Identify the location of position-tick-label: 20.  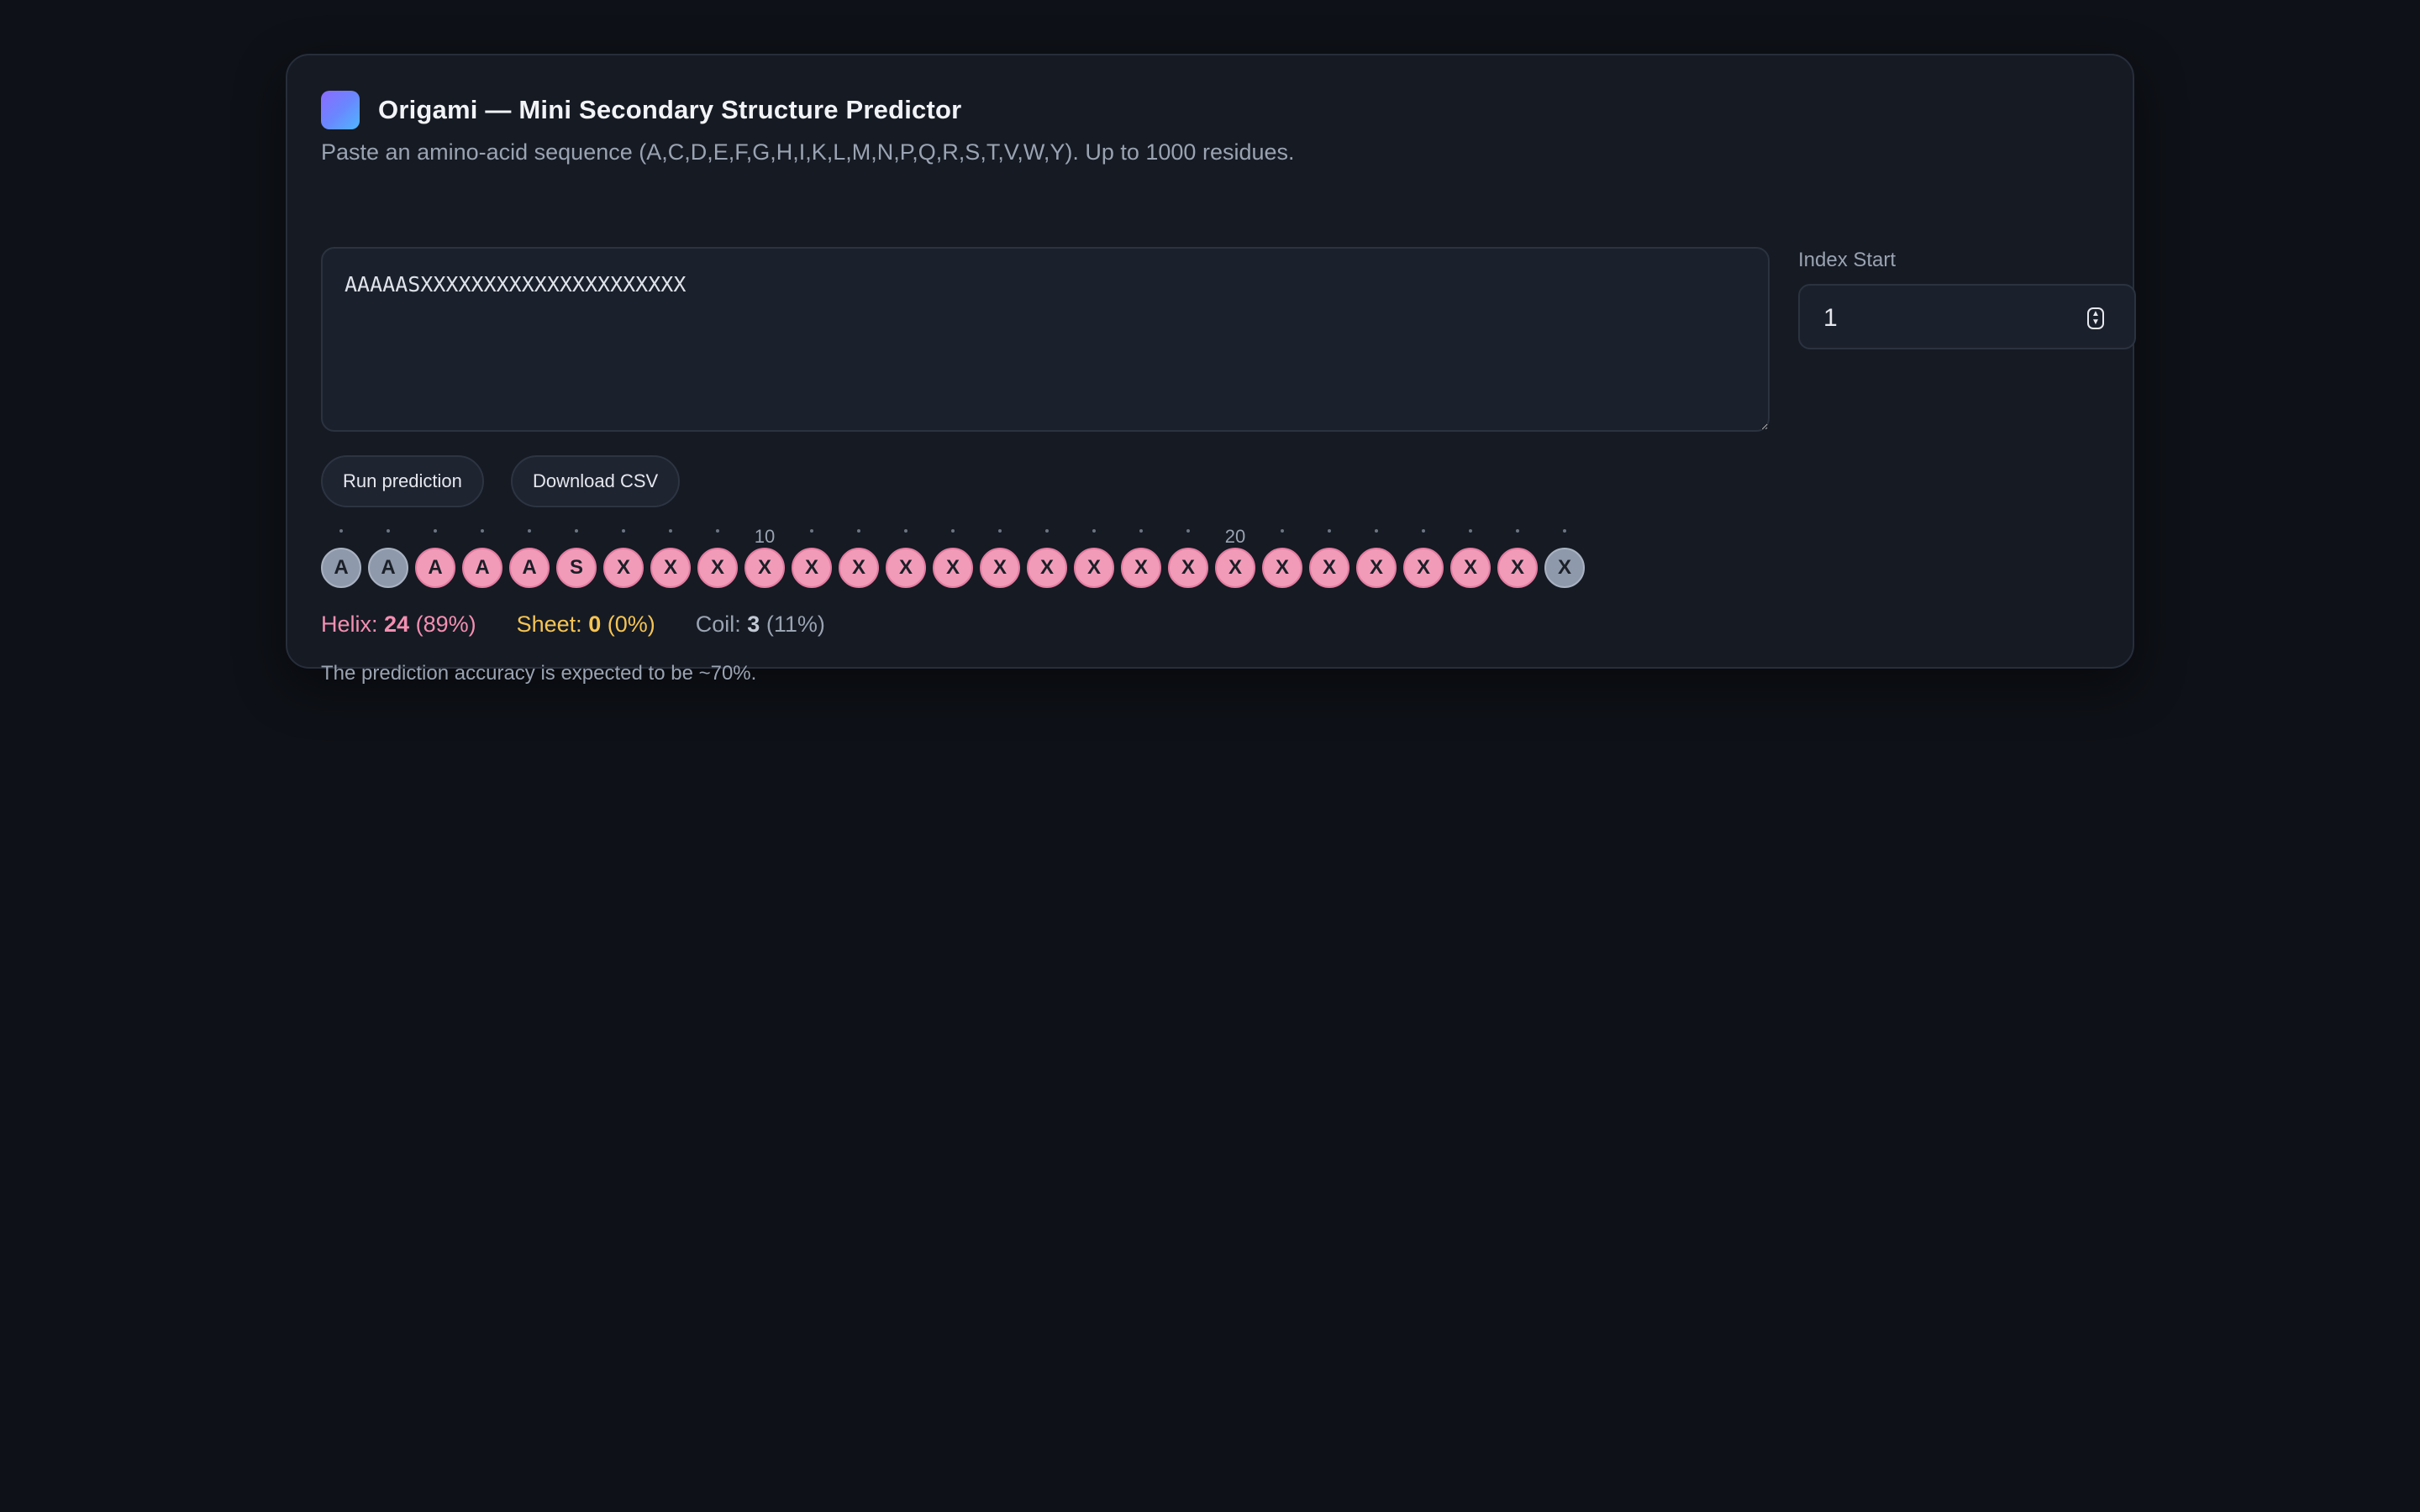
(1235, 536).